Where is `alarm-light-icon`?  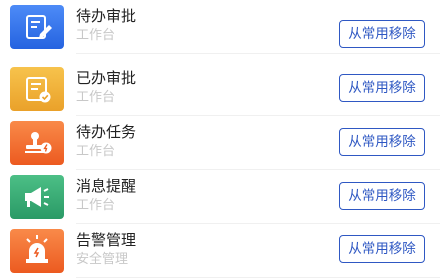 alarm-light-icon is located at coordinates (37, 251).